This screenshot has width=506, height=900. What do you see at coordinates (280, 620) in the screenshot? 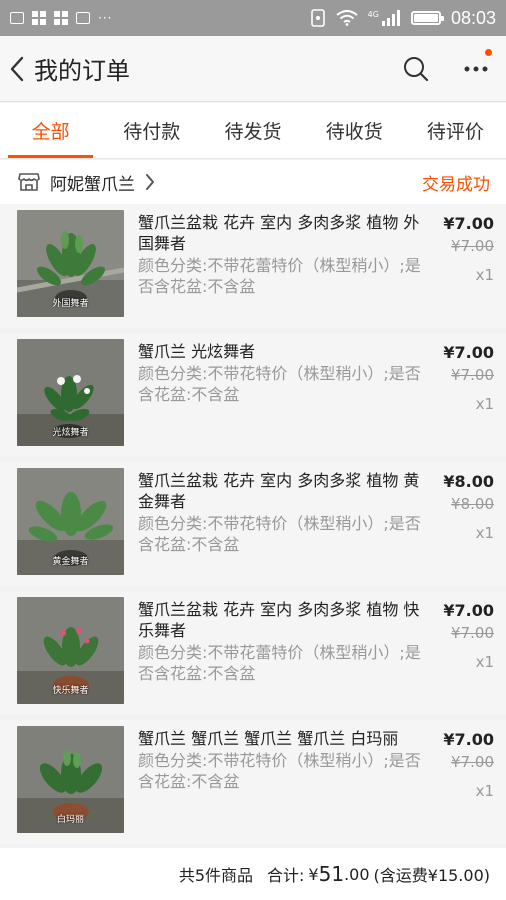
I see `product-title: 蟹爪兰盆栽 花卉 室内 多肉多浆 植物 快乐舞者` at bounding box center [280, 620].